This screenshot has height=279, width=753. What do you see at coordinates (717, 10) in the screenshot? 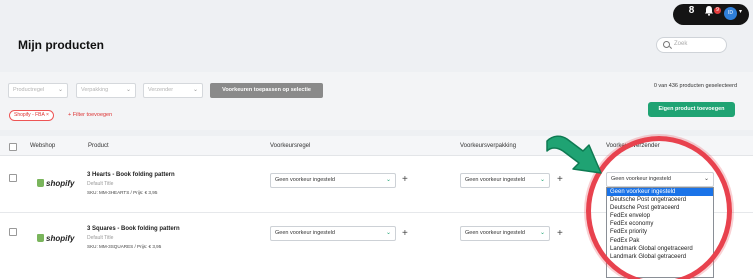
I see `notification-badge: 9` at bounding box center [717, 10].